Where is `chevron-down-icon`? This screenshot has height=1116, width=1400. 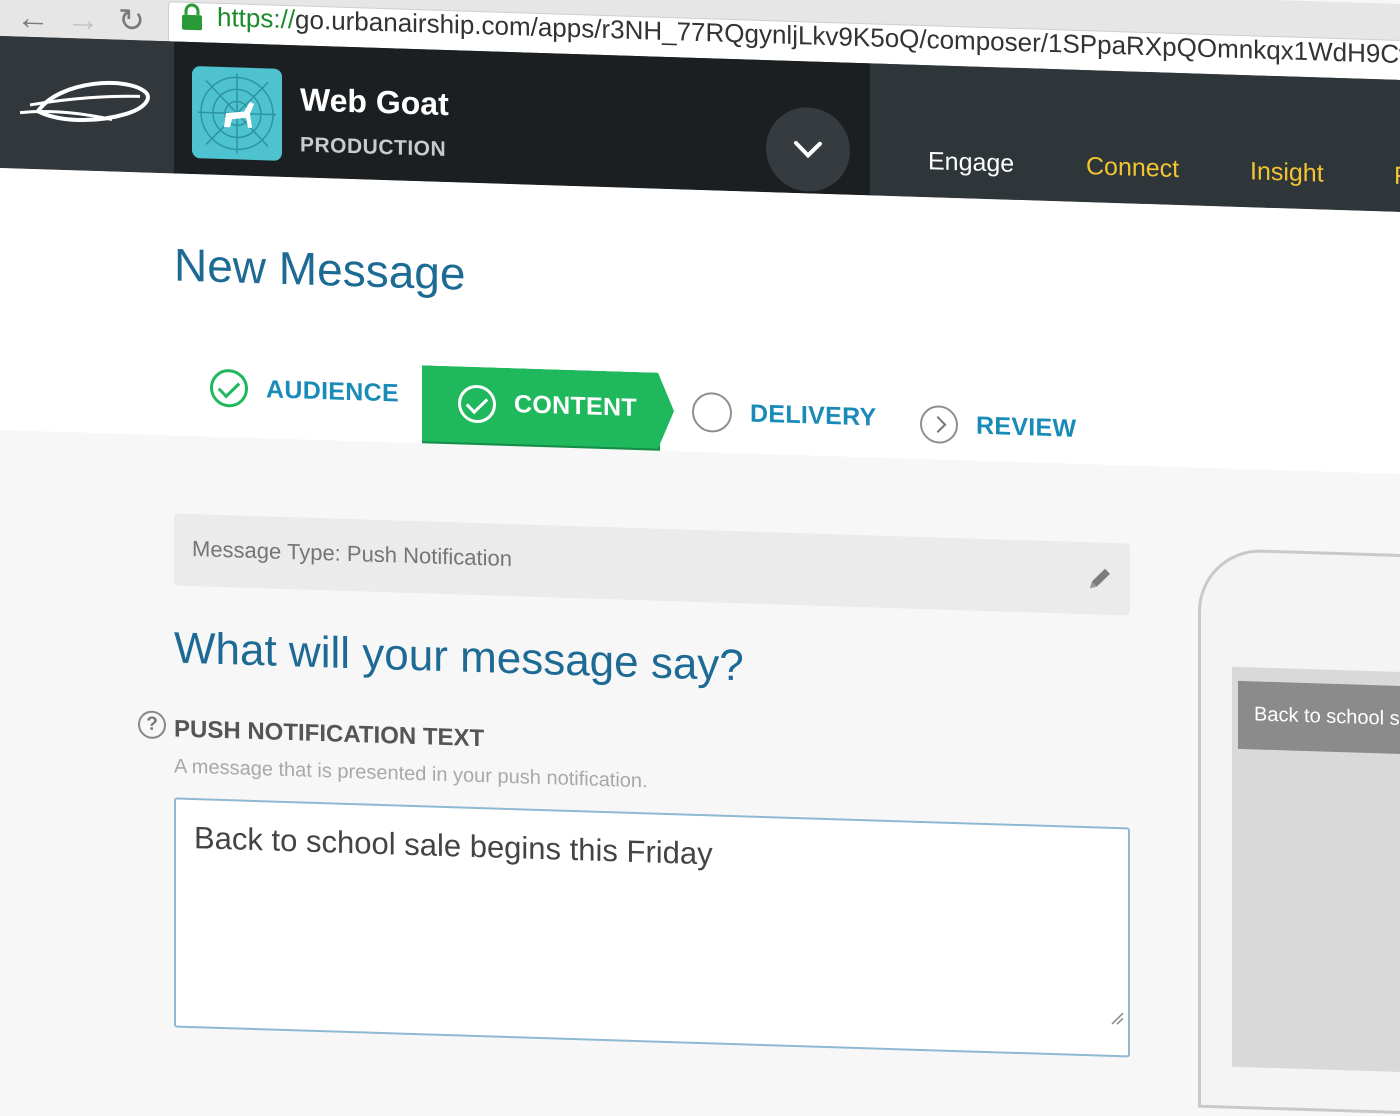
chevron-down-icon is located at coordinates (808, 150).